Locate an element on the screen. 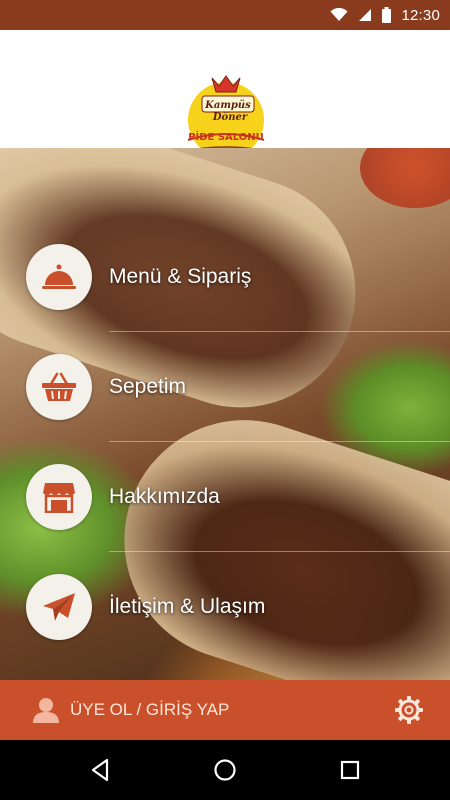 This screenshot has height=800, width=450. menu-item-contact: İletişim & Ulaşım is located at coordinates (225, 606).